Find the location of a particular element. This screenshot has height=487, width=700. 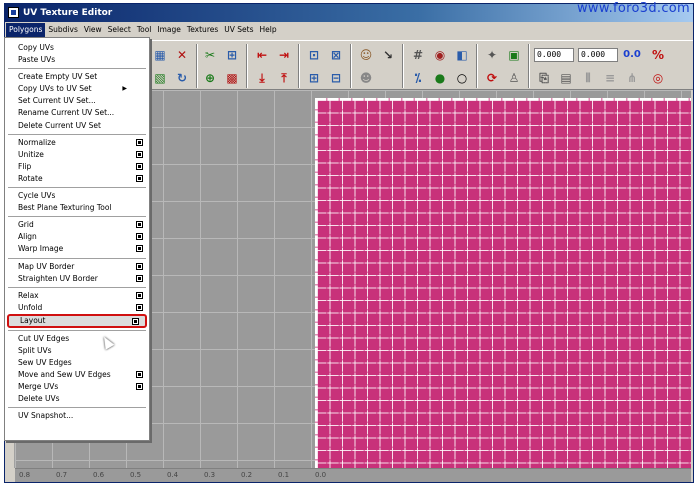

move-up-icon: ⤒ is located at coordinates (284, 78).